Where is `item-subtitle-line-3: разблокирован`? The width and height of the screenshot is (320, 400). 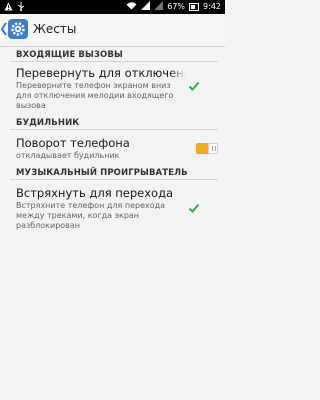 item-subtitle-line-3: разблокирован is located at coordinates (48, 225).